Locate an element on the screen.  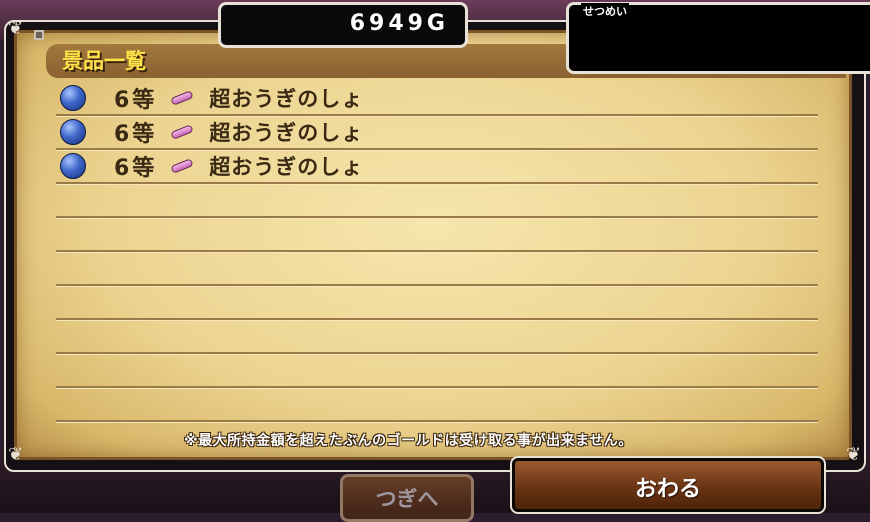
end-button-label: おわる is located at coordinates (667, 489).